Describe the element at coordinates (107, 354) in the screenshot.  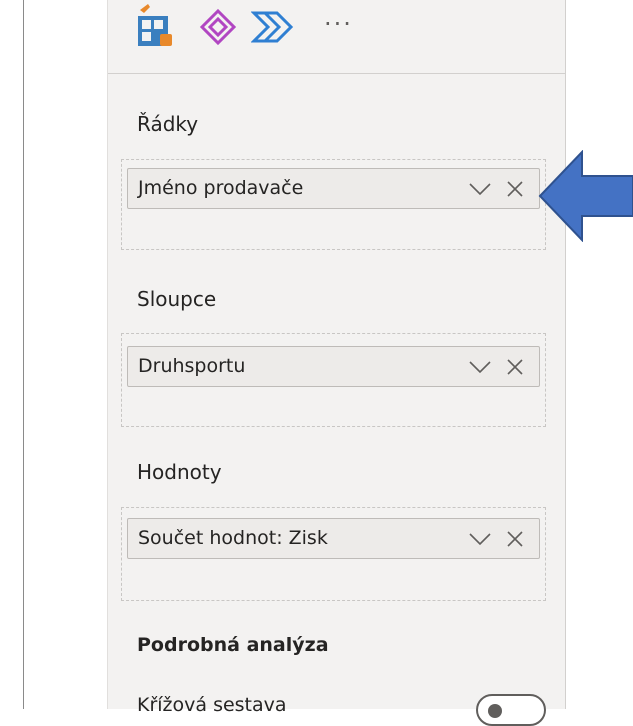
I see `pane-left-edge` at that location.